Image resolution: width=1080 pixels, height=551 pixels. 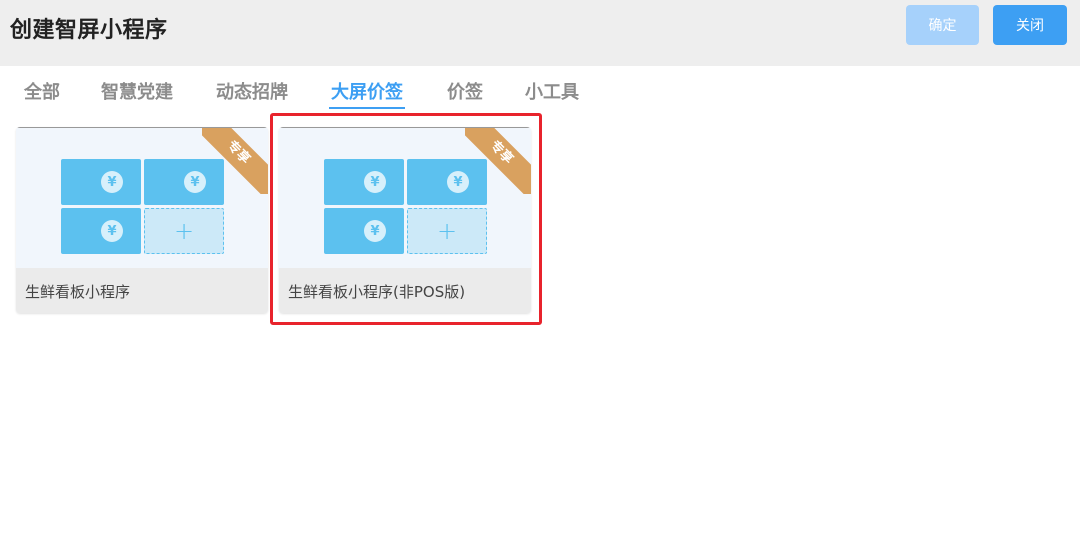 I want to click on card-footer: 生鲜看板小程序(非POS版), so click(x=405, y=290).